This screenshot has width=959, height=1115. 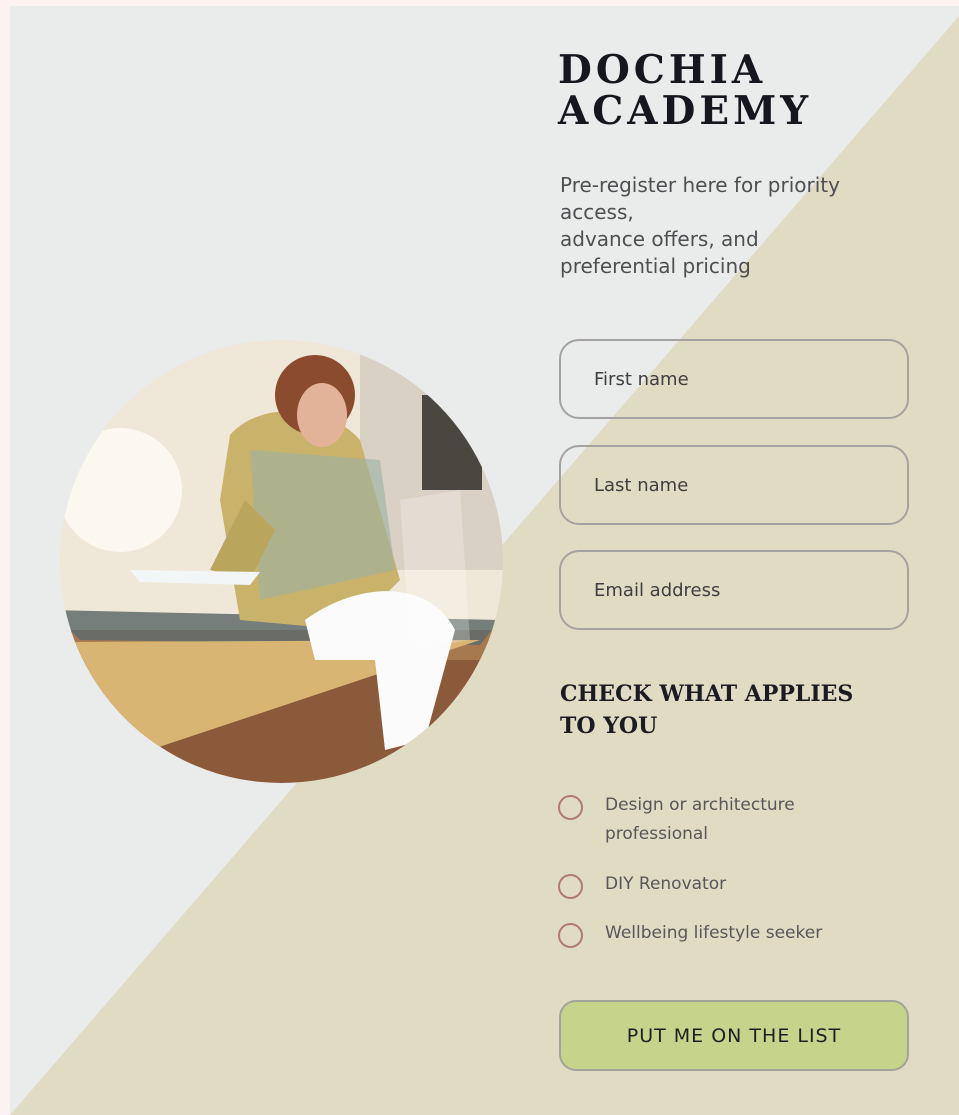 I want to click on email-field, so click(x=734, y=590).